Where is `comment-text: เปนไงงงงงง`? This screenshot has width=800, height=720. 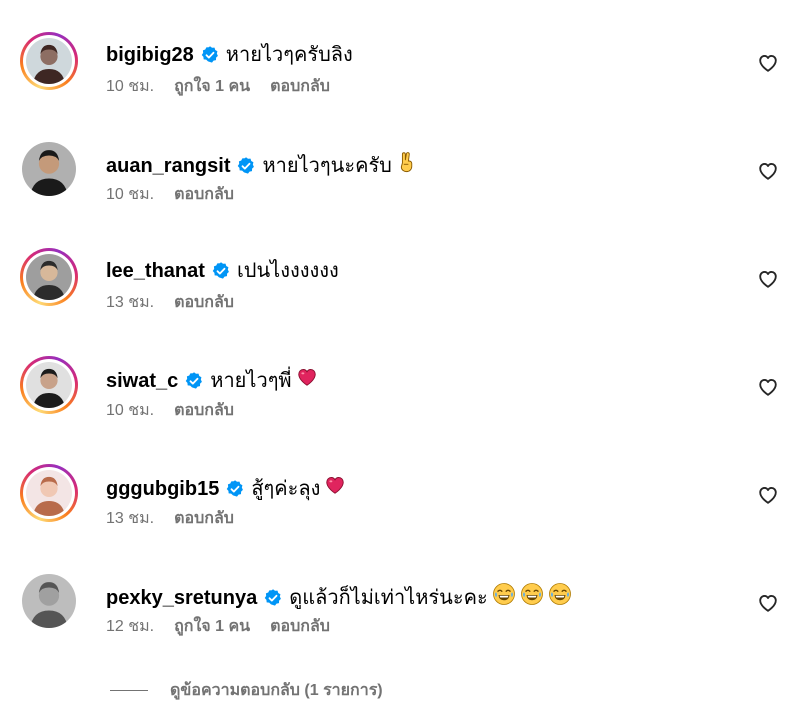 comment-text: เปนไงงงงงง is located at coordinates (287, 271).